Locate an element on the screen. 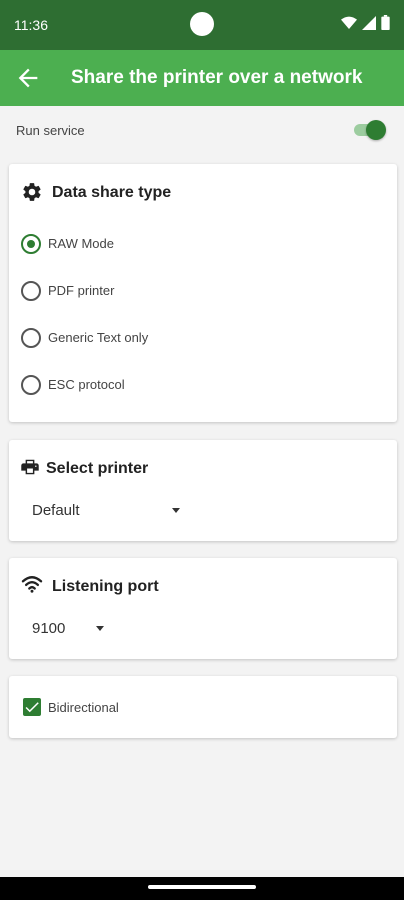 The height and width of the screenshot is (900, 404). port-dropdown: 9100 is located at coordinates (77, 630).